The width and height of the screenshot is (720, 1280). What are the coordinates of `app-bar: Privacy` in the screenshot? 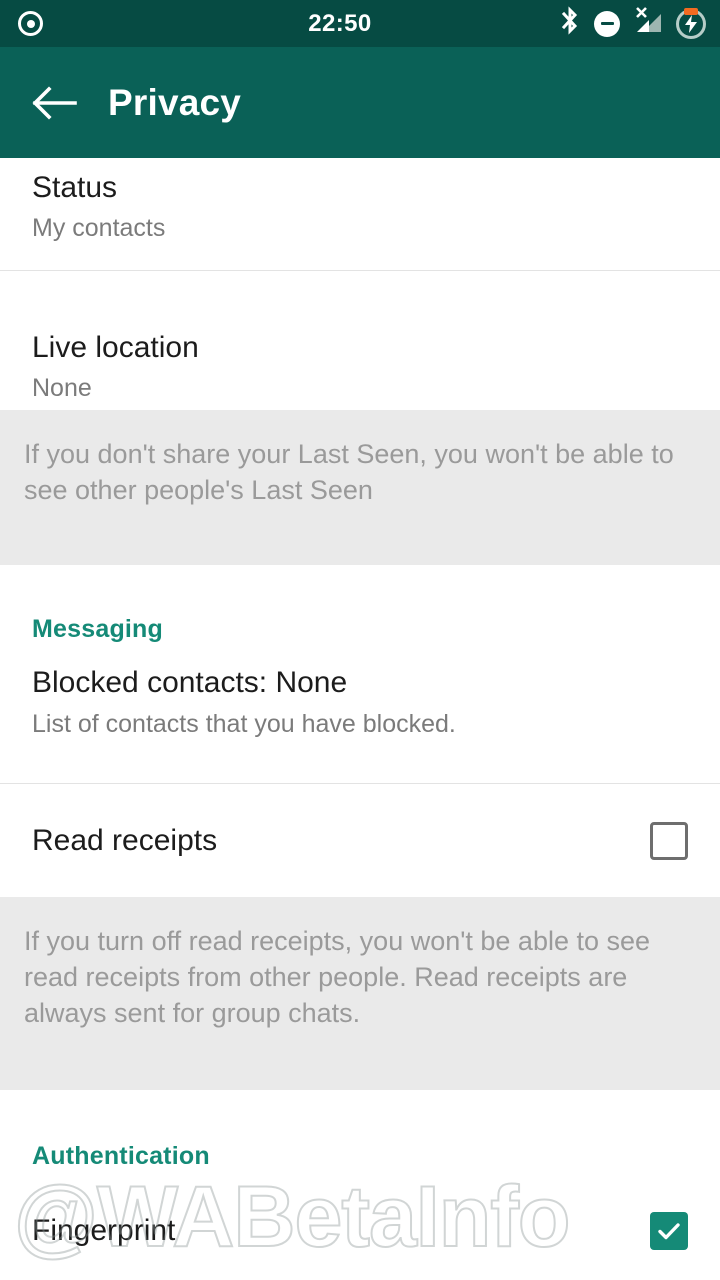 It's located at (360, 102).